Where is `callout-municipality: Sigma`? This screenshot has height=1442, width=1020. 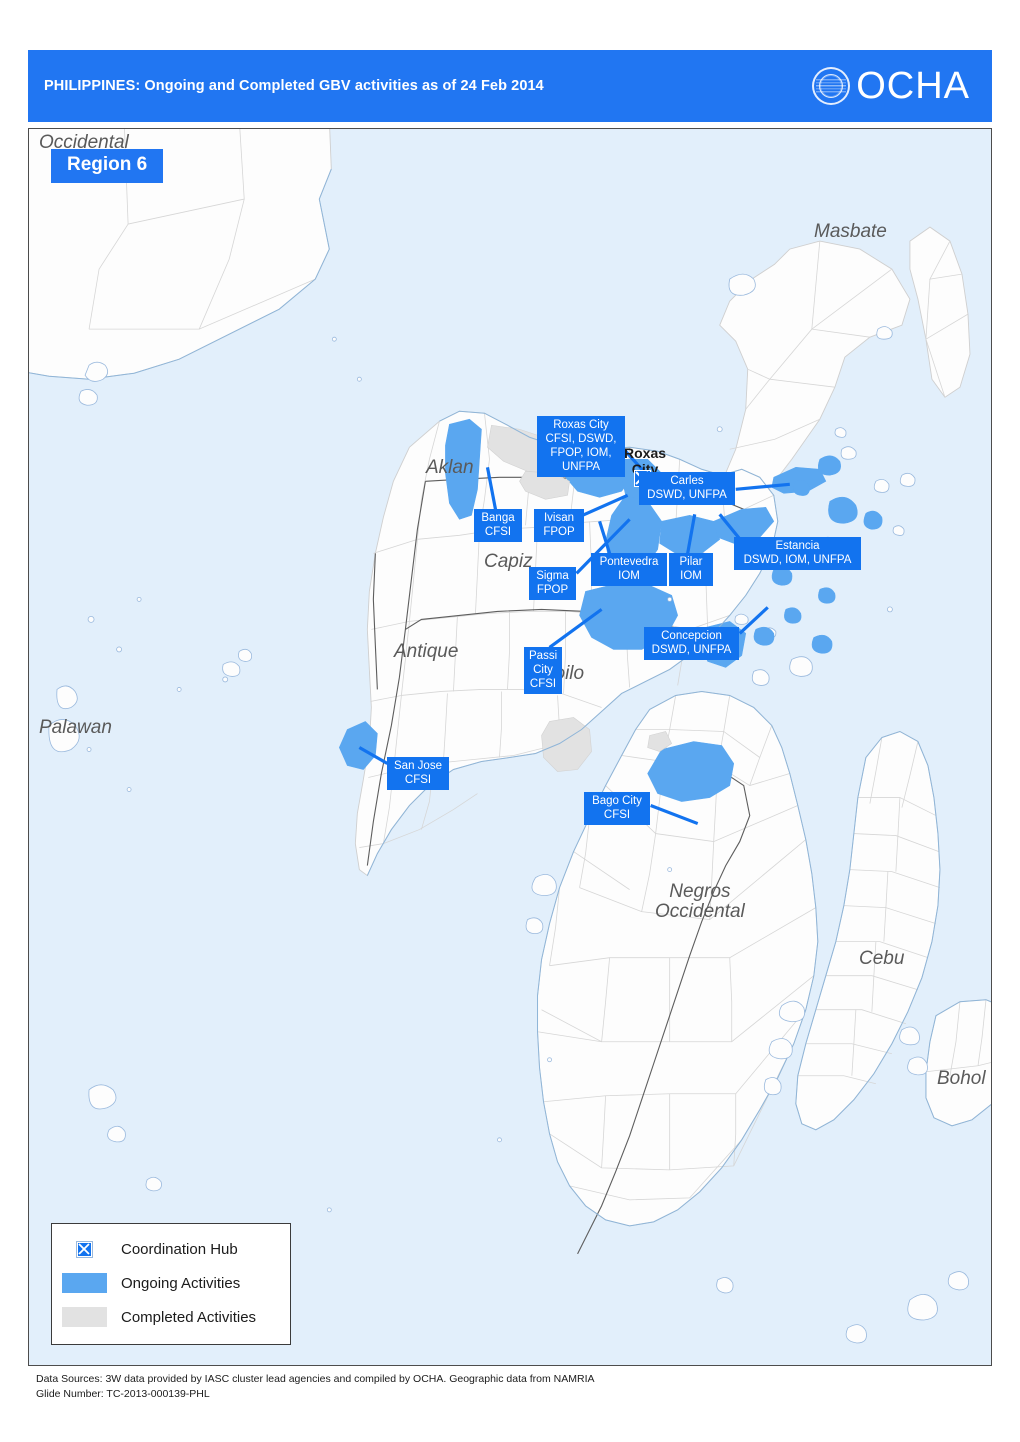
callout-municipality: Sigma is located at coordinates (552, 576).